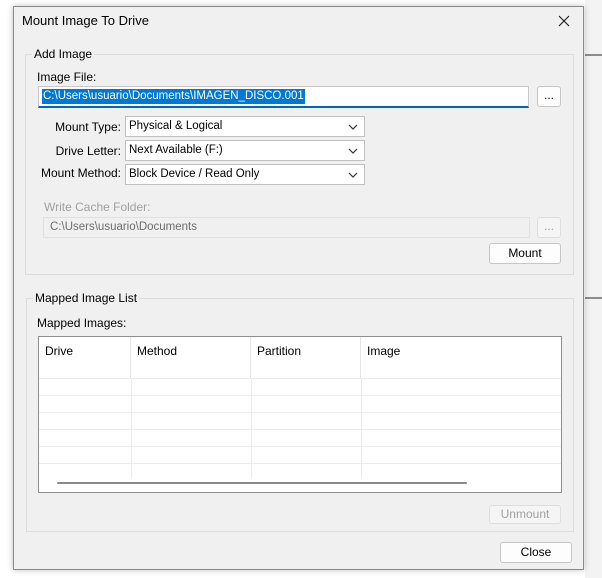 This screenshot has width=602, height=578. Describe the element at coordinates (97, 207) in the screenshot. I see `write-cache-label: Write Cache Folder:` at that location.